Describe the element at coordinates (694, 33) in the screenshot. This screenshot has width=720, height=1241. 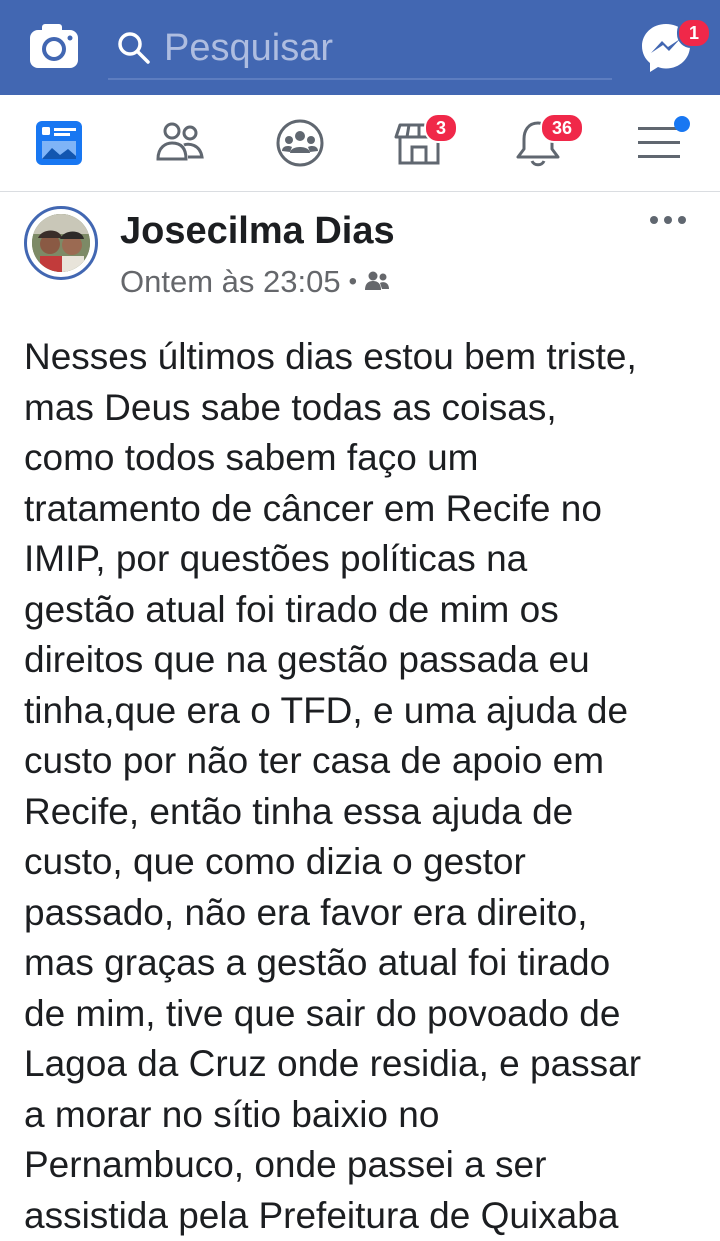
I see `messenger-badge: 1` at that location.